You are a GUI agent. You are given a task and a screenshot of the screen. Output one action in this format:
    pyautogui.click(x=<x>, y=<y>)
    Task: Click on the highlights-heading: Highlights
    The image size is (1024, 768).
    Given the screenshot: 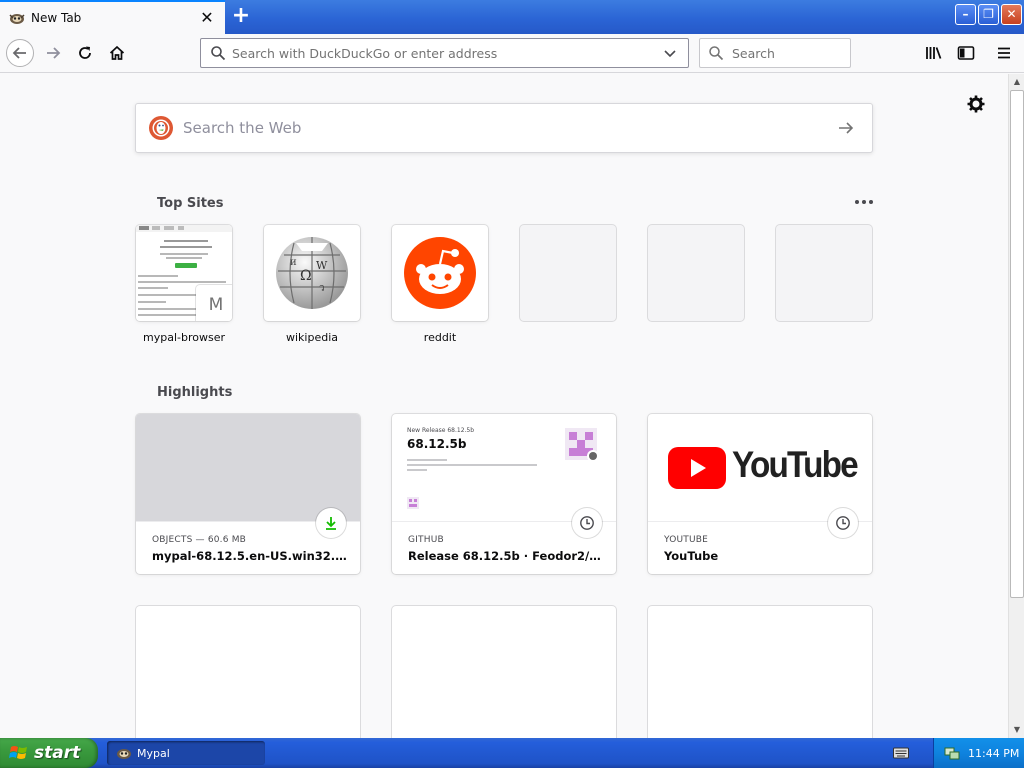 What is the action you would take?
    pyautogui.click(x=194, y=392)
    